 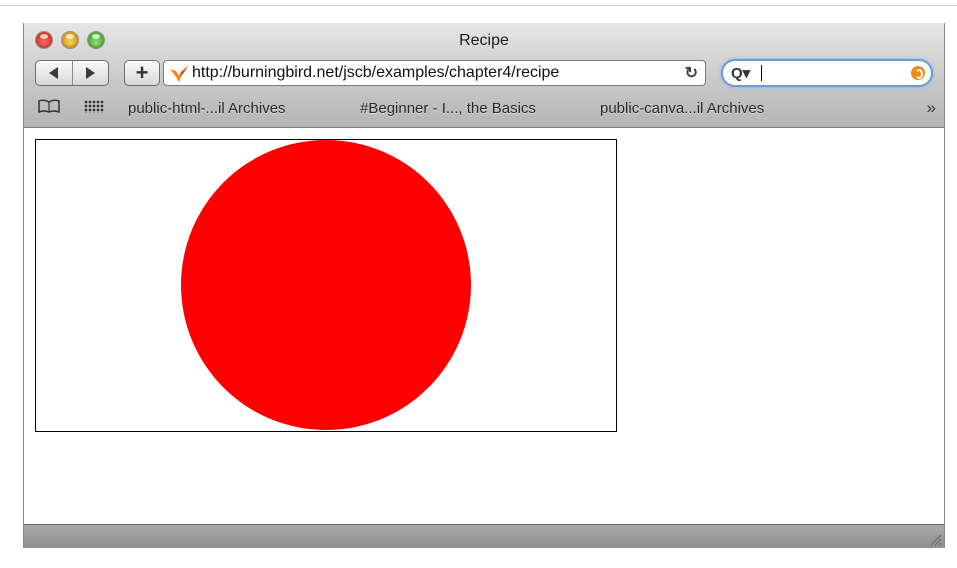 I want to click on title-bar: Recipe, so click(x=484, y=39).